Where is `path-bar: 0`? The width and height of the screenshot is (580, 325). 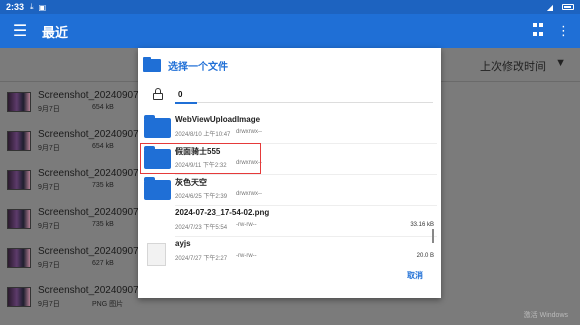
path-bar: 0 is located at coordinates (289, 95).